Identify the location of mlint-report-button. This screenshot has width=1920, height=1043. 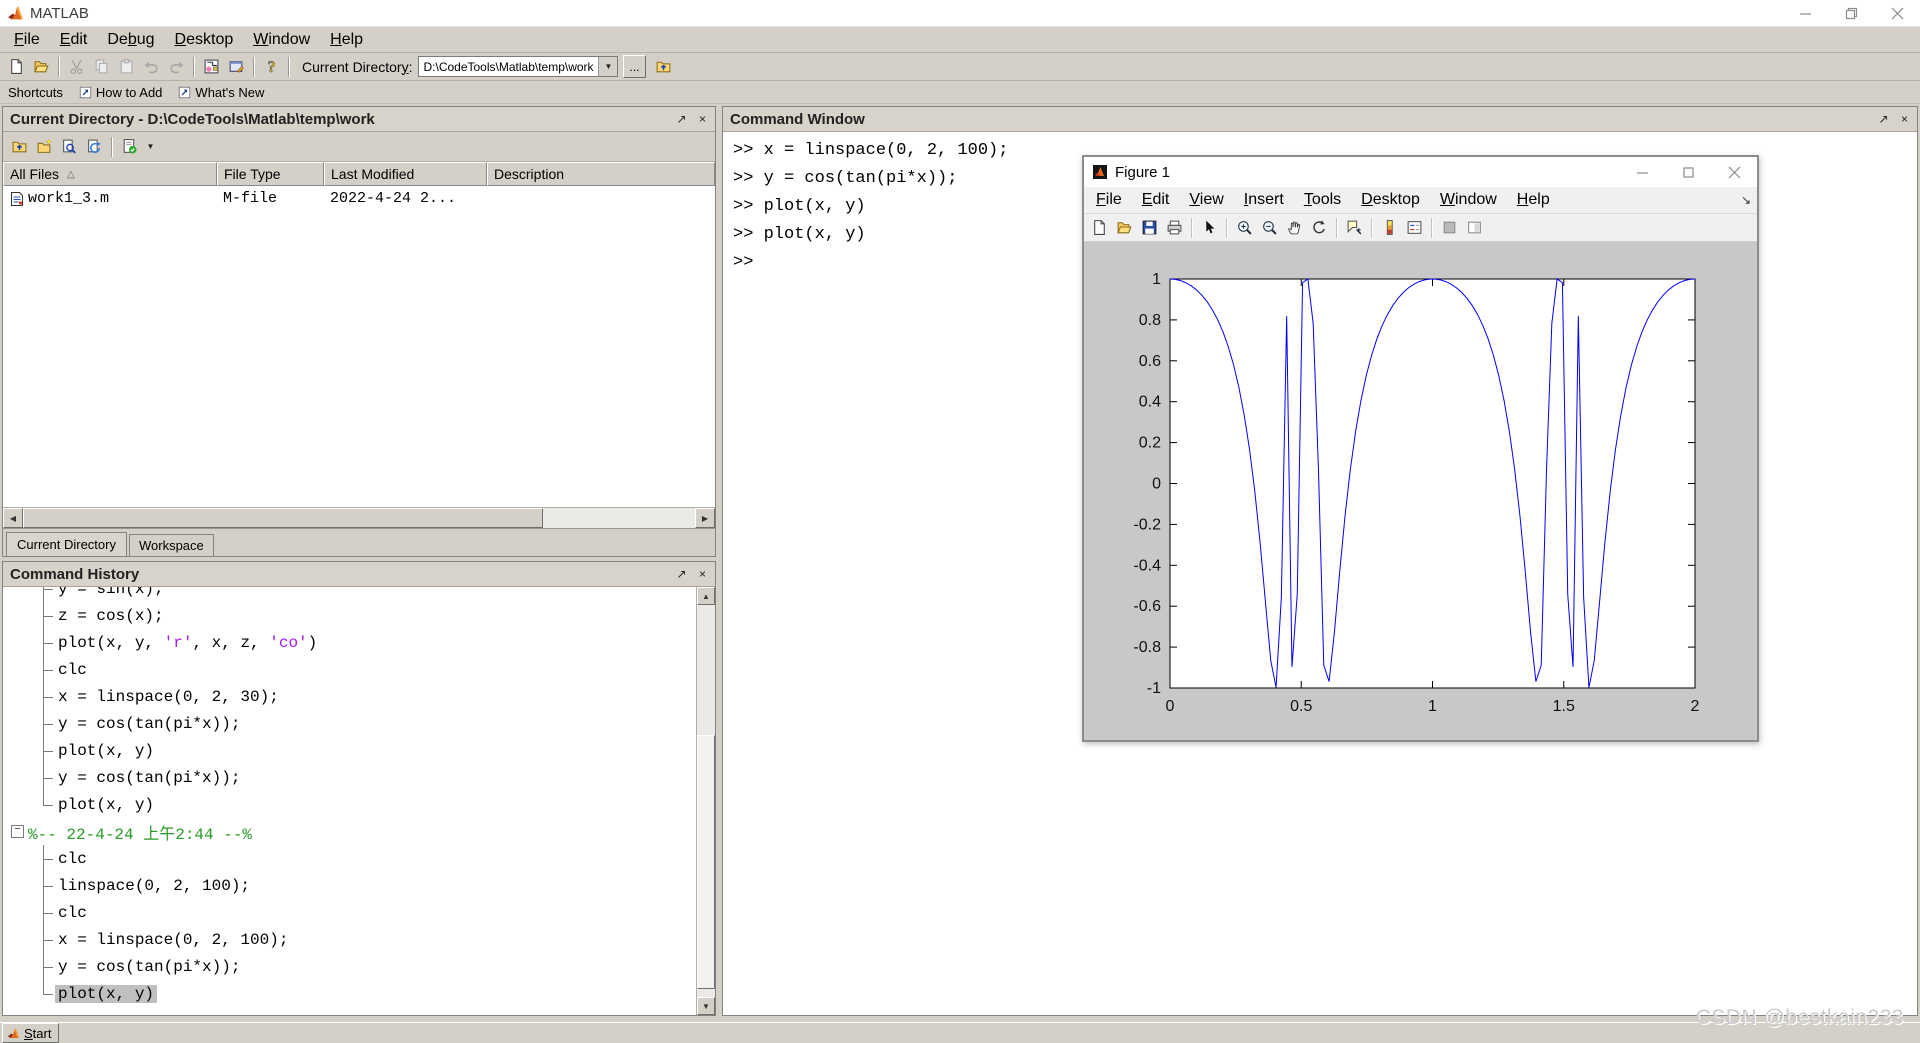
(129, 147).